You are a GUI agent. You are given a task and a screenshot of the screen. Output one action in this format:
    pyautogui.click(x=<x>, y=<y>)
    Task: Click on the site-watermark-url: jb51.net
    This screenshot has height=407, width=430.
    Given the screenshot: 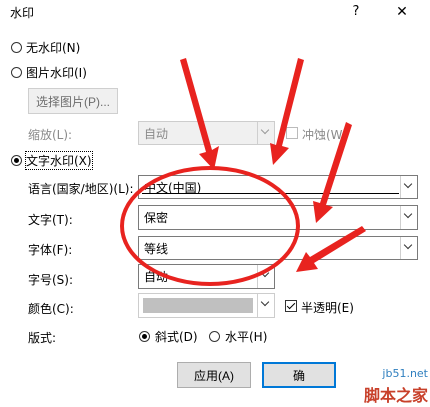 What is the action you would take?
    pyautogui.click(x=405, y=373)
    